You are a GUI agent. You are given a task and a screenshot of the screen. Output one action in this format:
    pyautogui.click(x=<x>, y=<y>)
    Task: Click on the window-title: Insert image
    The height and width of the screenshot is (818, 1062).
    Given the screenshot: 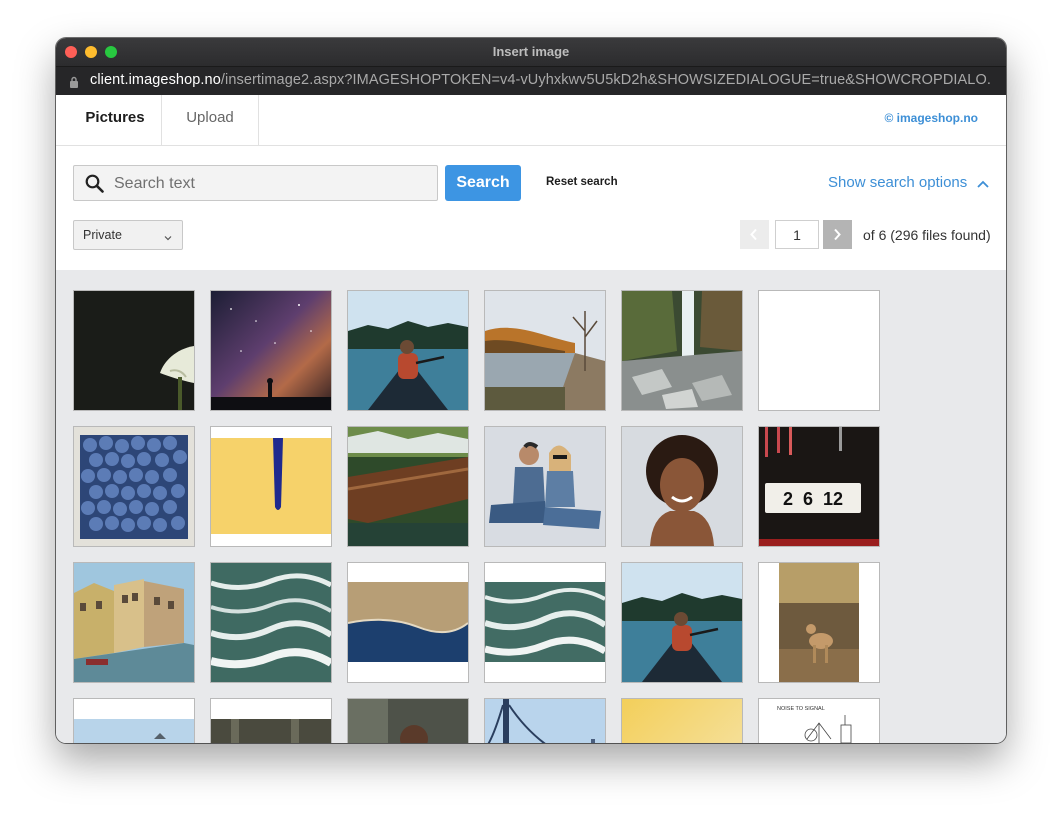 What is the action you would take?
    pyautogui.click(x=531, y=51)
    